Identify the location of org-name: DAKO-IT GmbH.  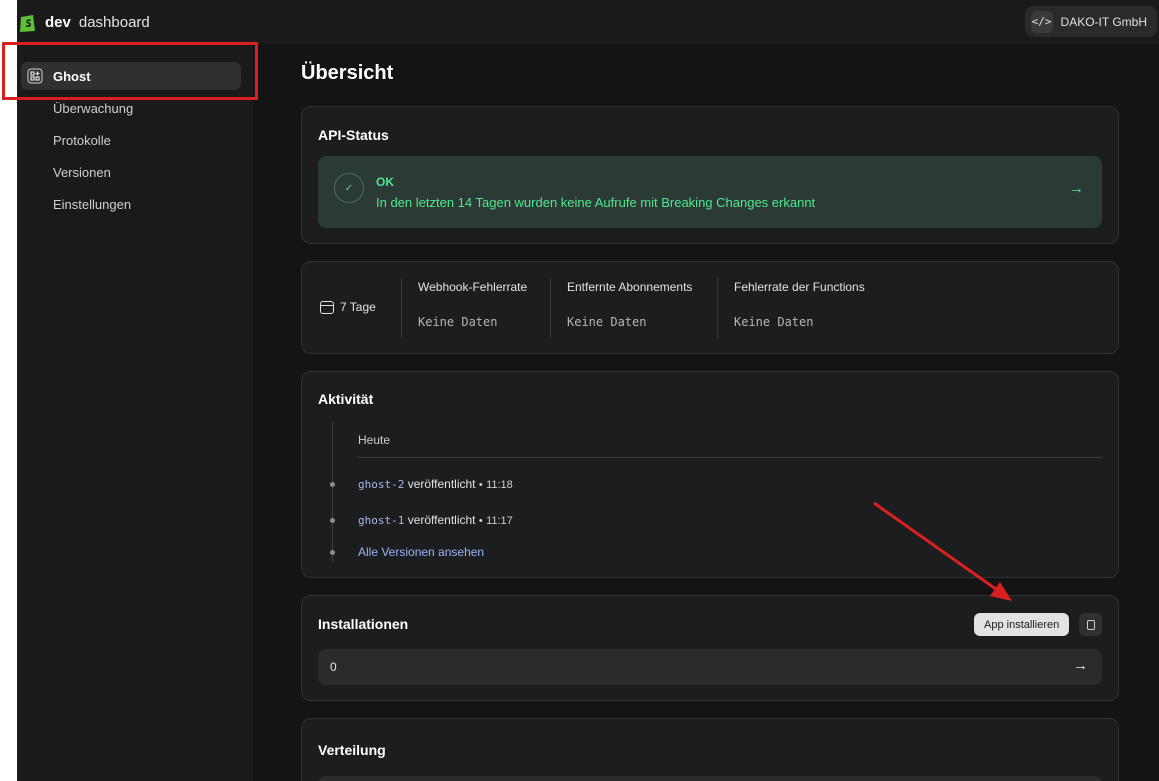
(1103, 21).